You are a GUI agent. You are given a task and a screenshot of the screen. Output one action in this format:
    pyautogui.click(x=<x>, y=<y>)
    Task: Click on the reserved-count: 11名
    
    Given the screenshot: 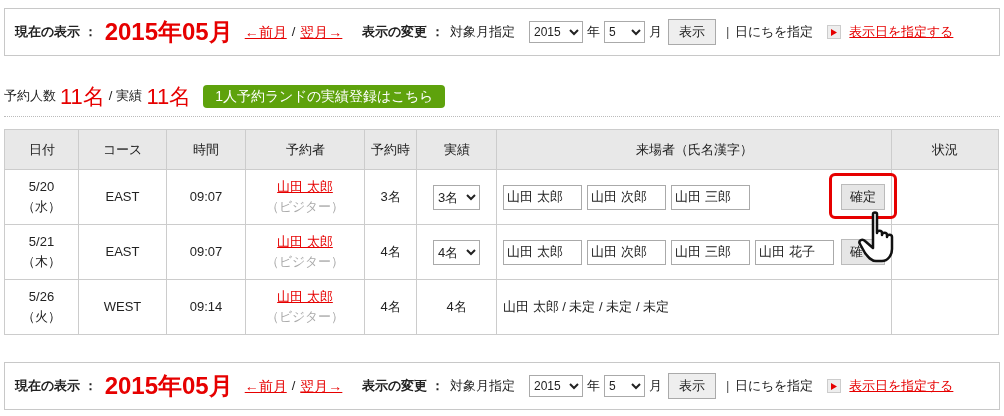 What is the action you would take?
    pyautogui.click(x=82, y=96)
    